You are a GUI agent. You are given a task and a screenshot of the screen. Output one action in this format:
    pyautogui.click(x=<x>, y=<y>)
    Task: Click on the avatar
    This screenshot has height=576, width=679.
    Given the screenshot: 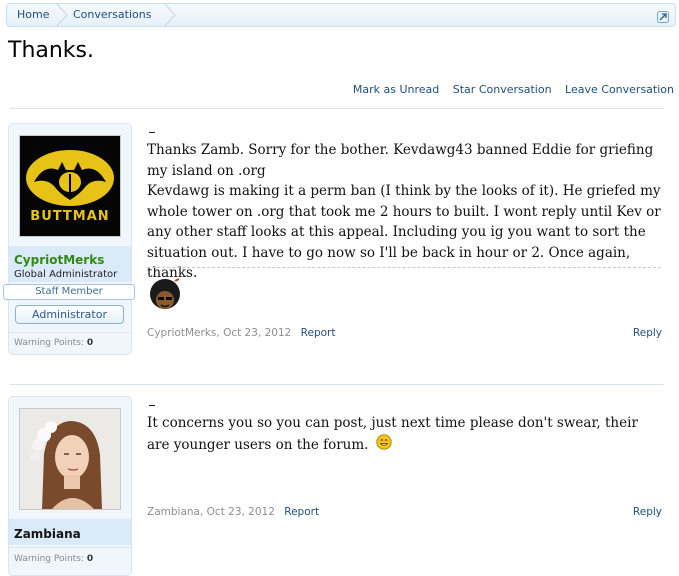 What is the action you would take?
    pyautogui.click(x=70, y=459)
    